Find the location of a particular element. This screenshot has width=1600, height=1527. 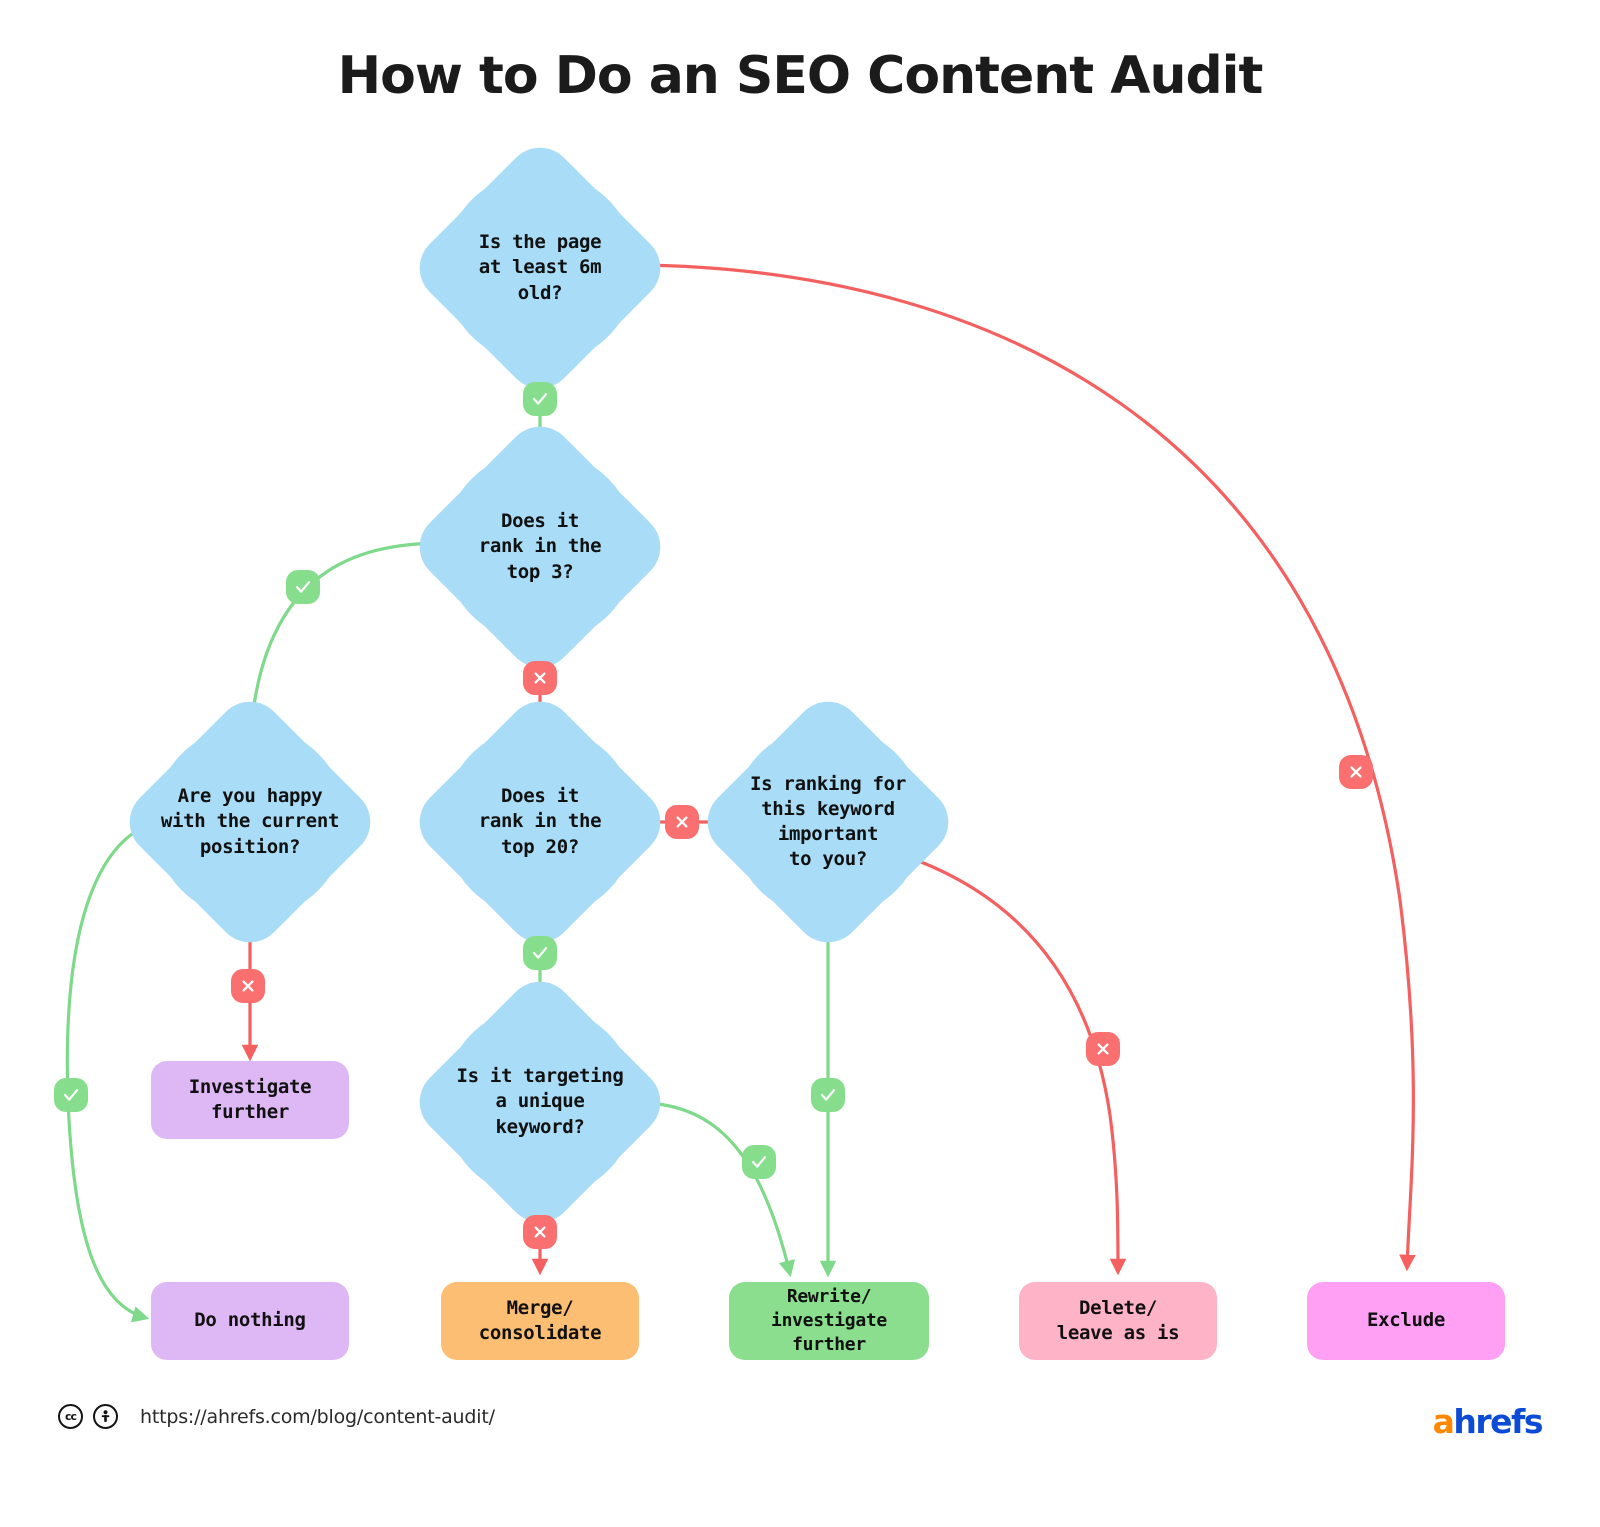

person-icon is located at coordinates (105, 1416).